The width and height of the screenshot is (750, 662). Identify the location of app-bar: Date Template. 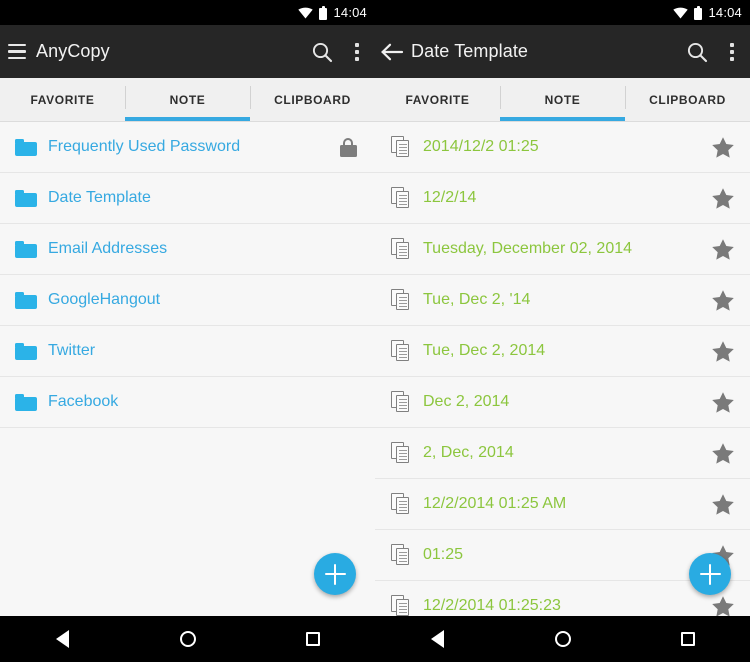
(562, 51).